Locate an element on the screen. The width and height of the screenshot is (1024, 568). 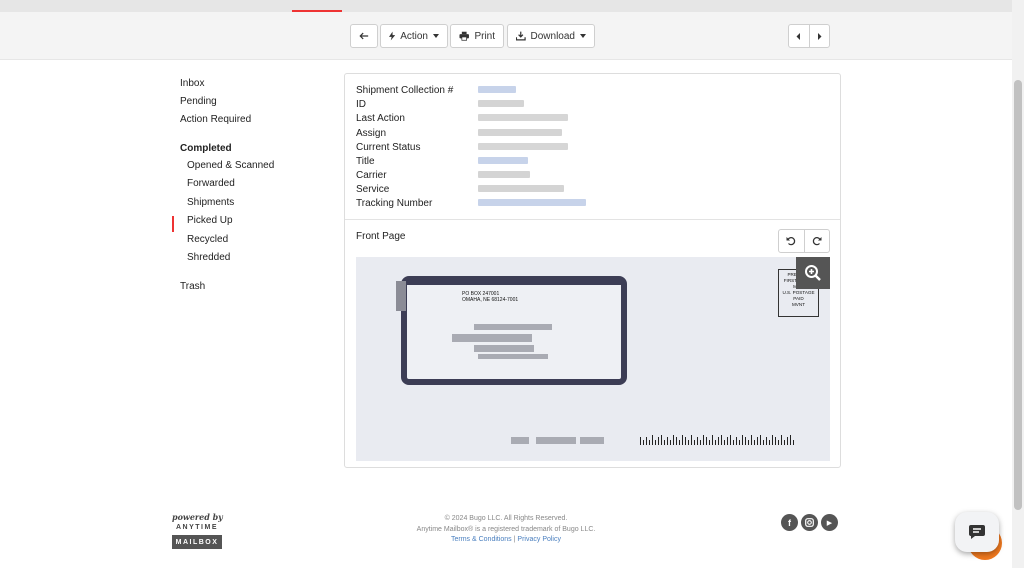
print-button: Print is located at coordinates (477, 36).